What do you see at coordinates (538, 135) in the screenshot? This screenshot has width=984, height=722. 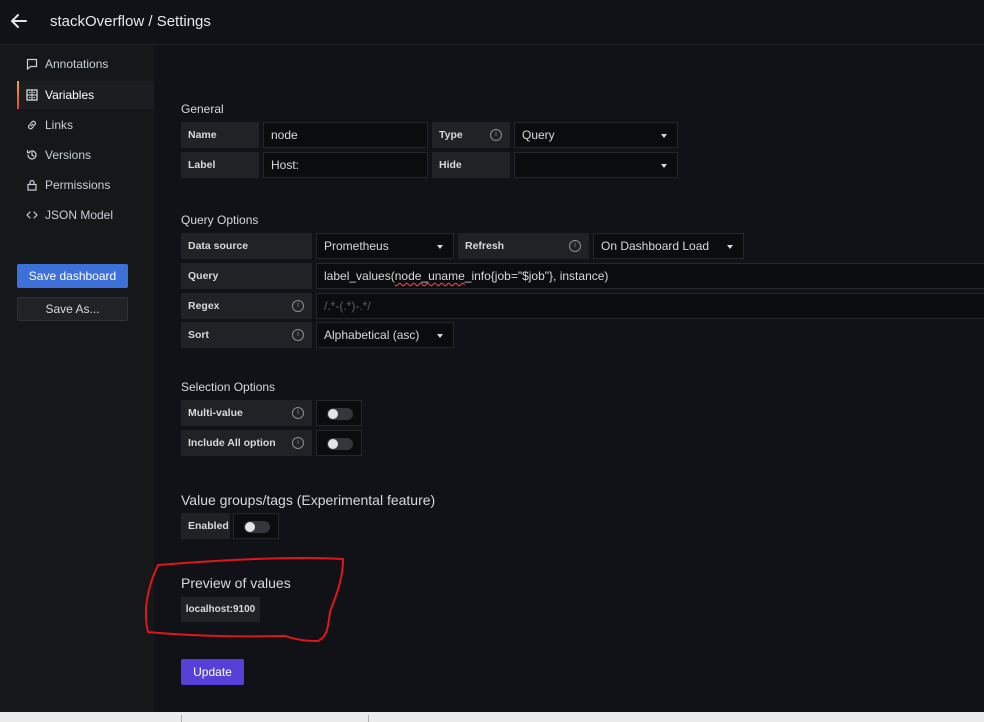 I see `type-select-value: Query` at bounding box center [538, 135].